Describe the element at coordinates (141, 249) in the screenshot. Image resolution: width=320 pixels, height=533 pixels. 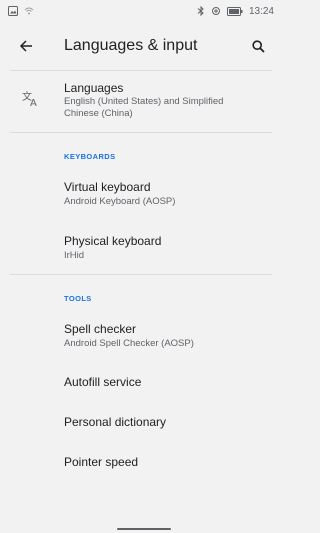
I see `physical-keyboard-item: Physical keyboard IrHid` at that location.